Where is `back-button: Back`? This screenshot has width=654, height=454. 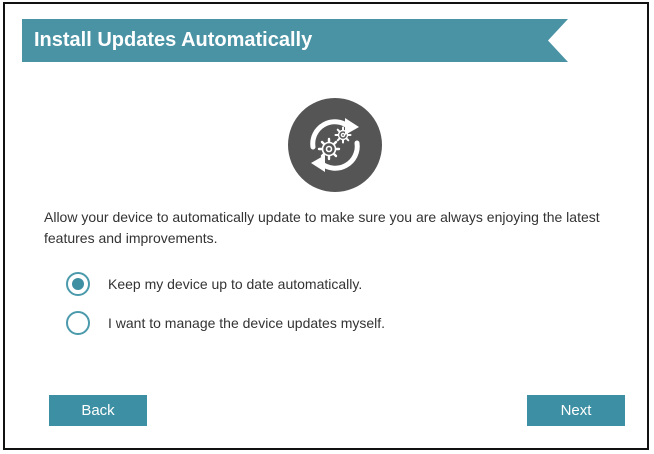 back-button: Back is located at coordinates (98, 410).